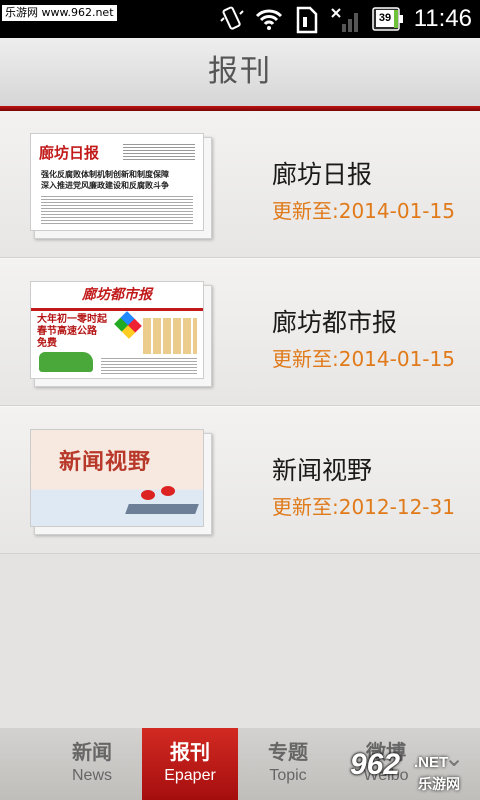  What do you see at coordinates (128, 325) in the screenshot?
I see `cover-kite-image` at bounding box center [128, 325].